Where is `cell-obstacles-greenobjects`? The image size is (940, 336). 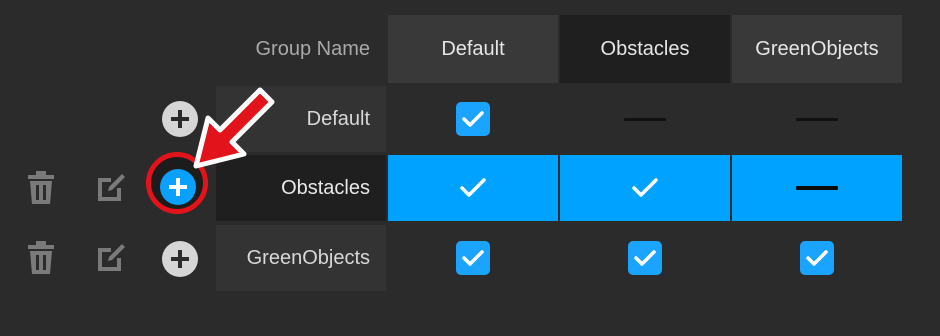 cell-obstacles-greenobjects is located at coordinates (817, 188).